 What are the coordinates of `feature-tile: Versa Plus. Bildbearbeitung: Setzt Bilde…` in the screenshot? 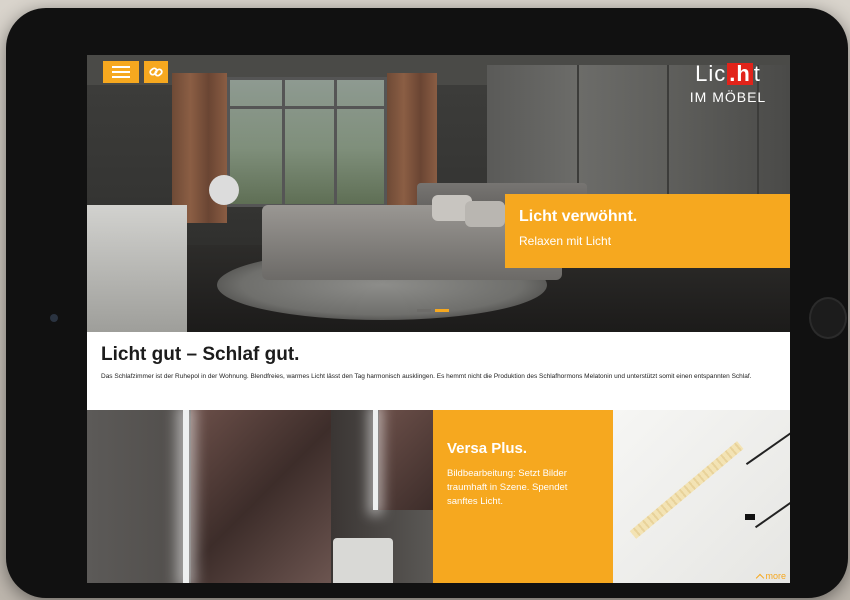 It's located at (523, 496).